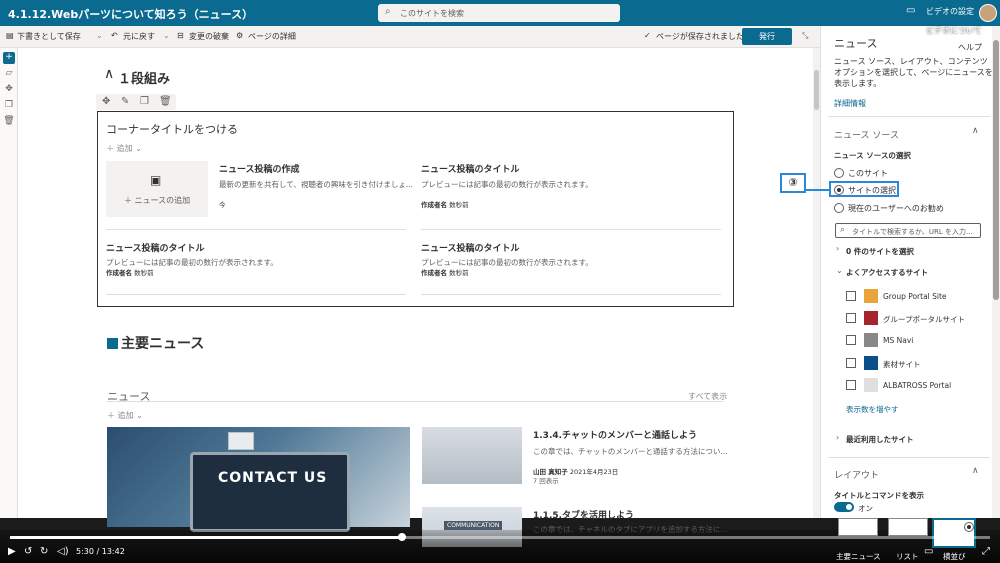 This screenshot has height=563, width=1000. What do you see at coordinates (472, 455) in the screenshot?
I see `news-thumbnail` at bounding box center [472, 455].